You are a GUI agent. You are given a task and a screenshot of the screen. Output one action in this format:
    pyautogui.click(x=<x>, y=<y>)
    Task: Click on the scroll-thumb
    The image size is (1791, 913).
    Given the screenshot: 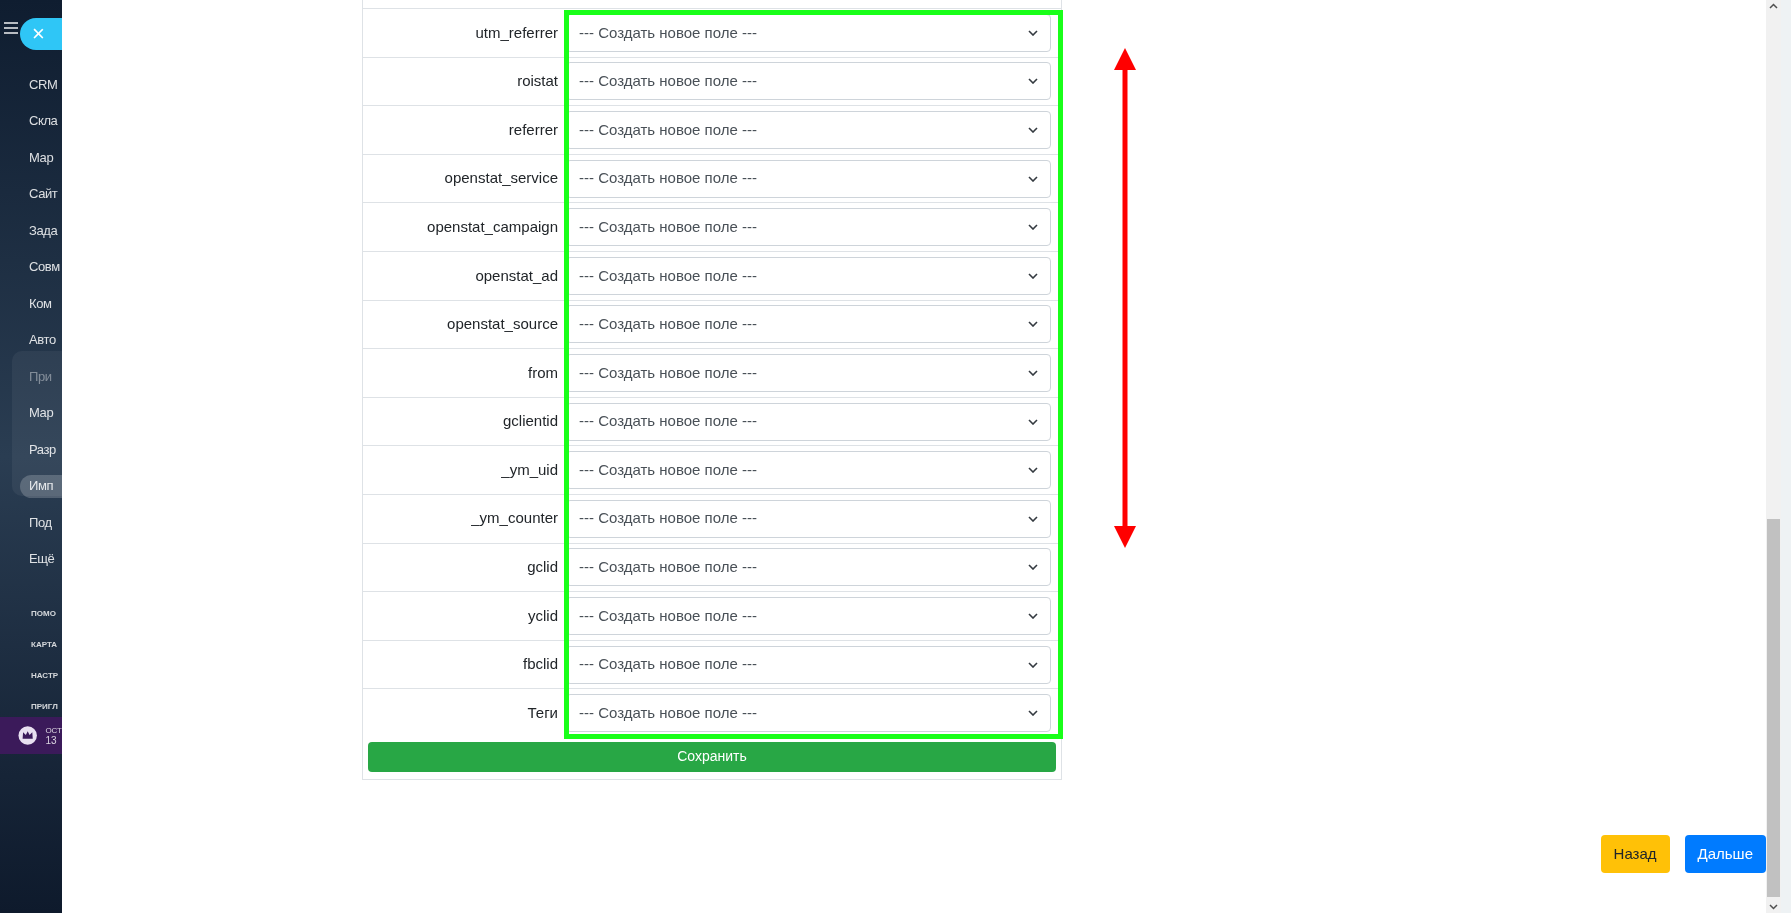 What is the action you would take?
    pyautogui.click(x=1773, y=708)
    